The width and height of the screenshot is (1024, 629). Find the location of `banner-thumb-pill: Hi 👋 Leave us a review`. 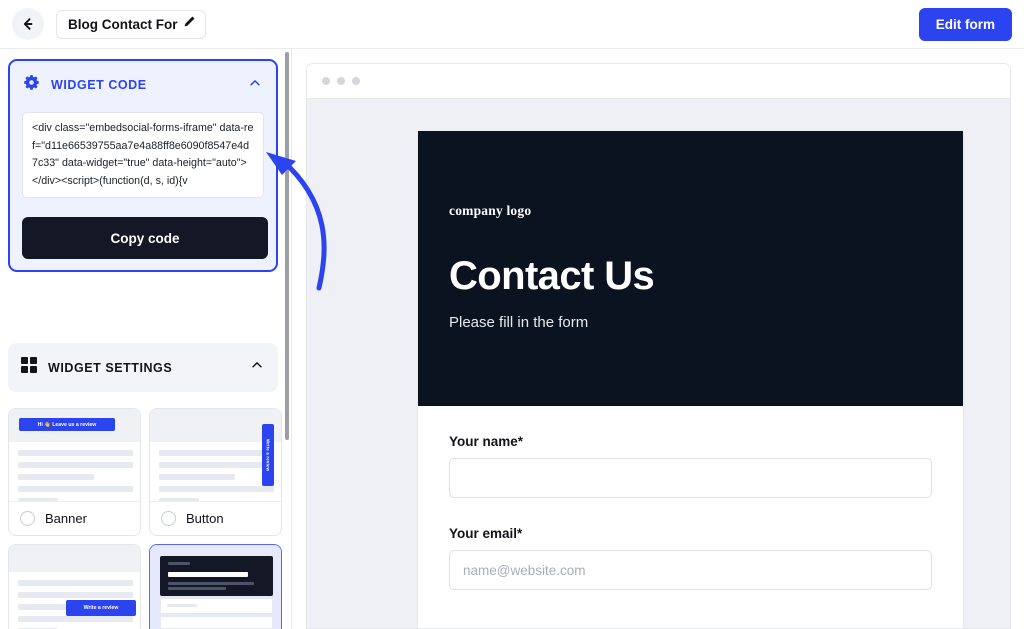

banner-thumb-pill: Hi 👋 Leave us a review is located at coordinates (67, 424).